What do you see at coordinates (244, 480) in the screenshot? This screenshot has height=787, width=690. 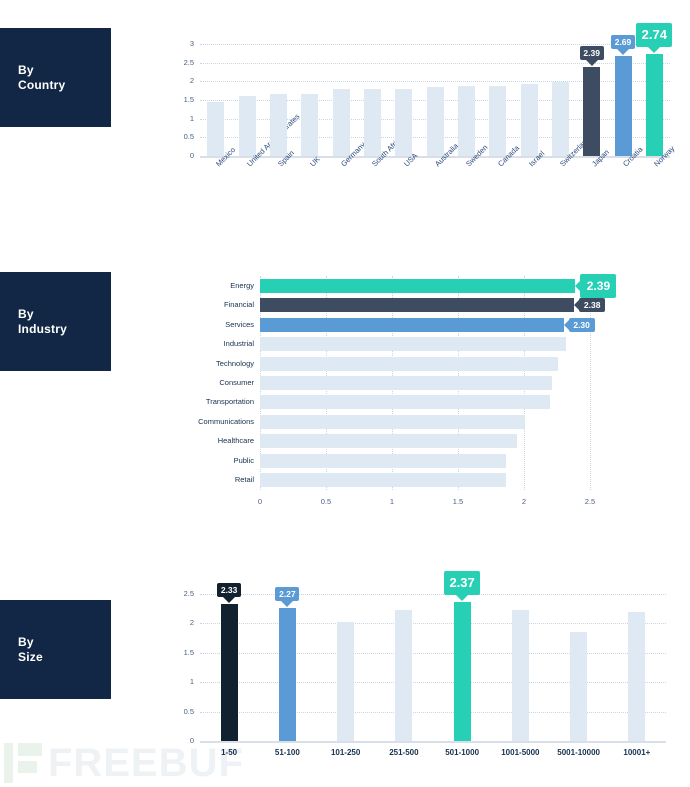 I see `category-label: Retail` at bounding box center [244, 480].